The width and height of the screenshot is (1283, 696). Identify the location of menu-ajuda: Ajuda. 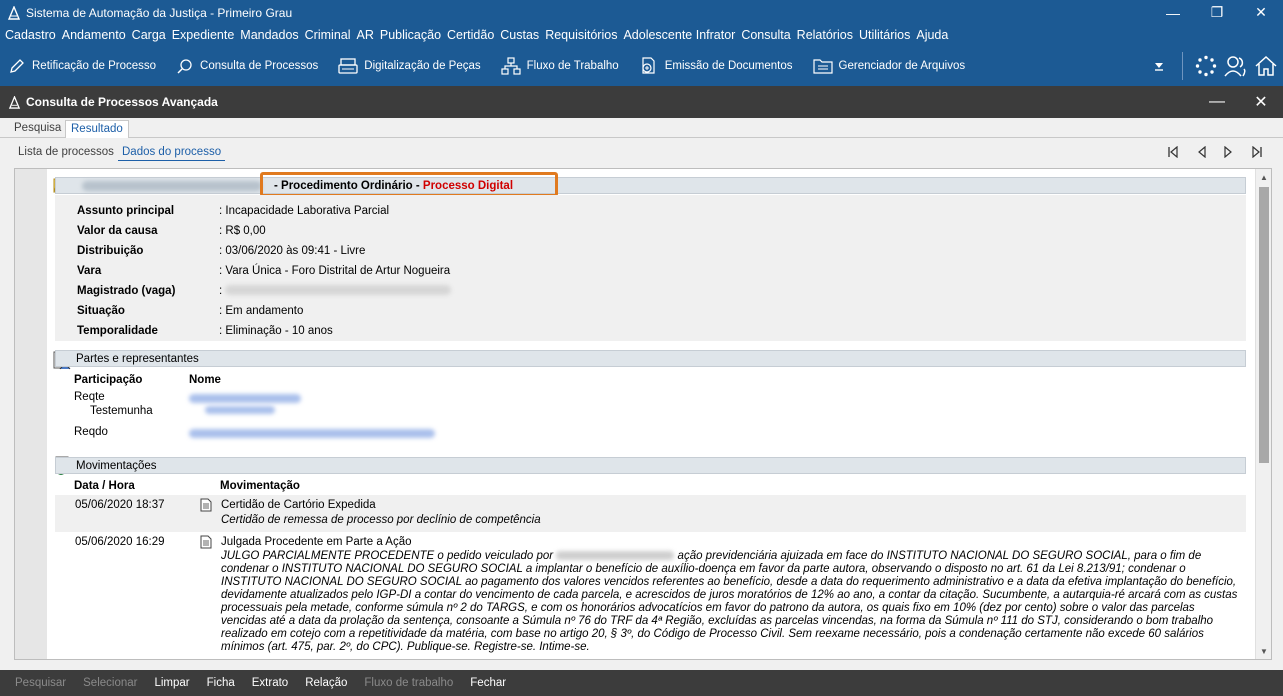
(932, 35).